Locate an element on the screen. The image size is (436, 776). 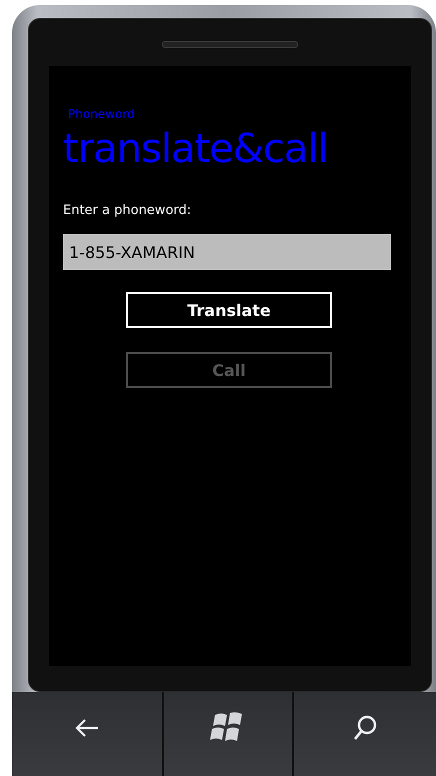
search-icon is located at coordinates (365, 728).